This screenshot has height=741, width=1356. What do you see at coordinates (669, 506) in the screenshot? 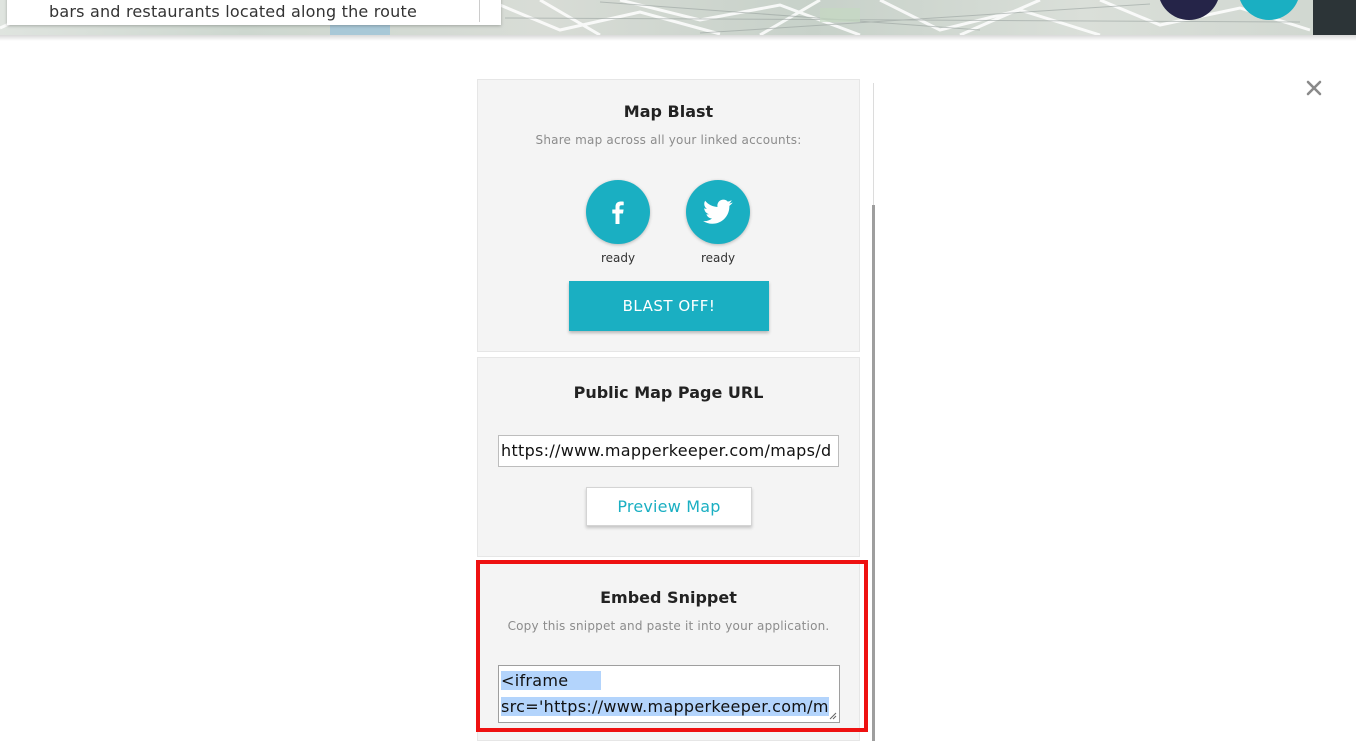
I see `preview-map-button: Preview Map` at bounding box center [669, 506].